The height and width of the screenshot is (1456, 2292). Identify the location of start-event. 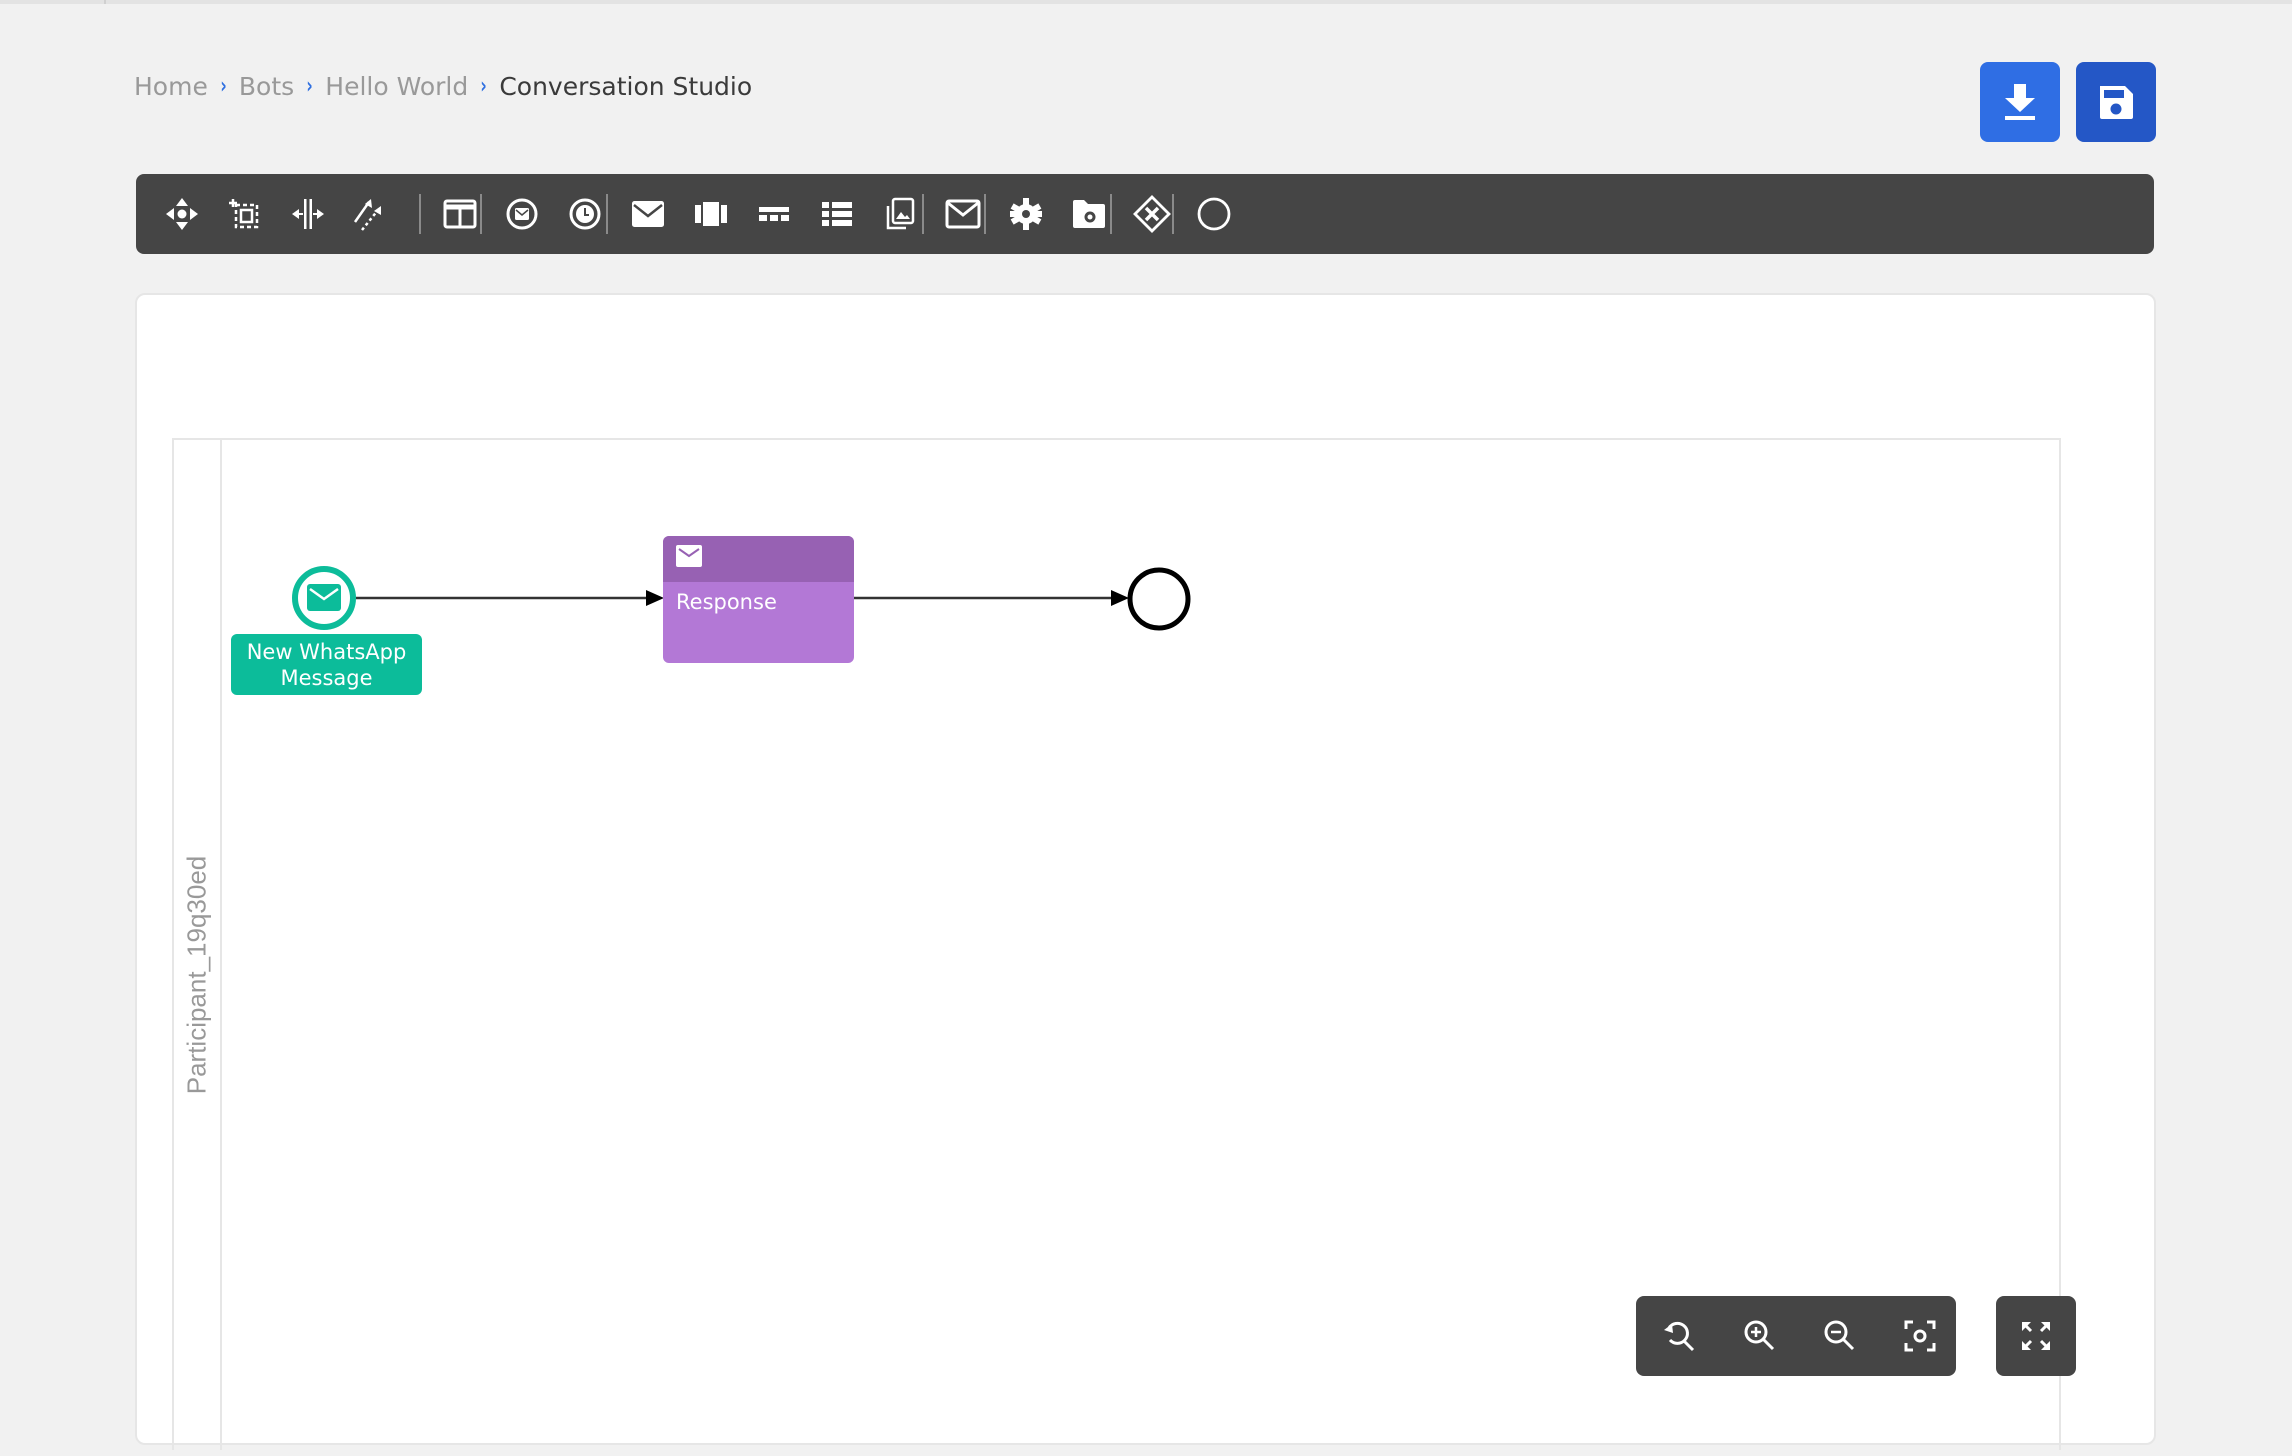
(324, 598).